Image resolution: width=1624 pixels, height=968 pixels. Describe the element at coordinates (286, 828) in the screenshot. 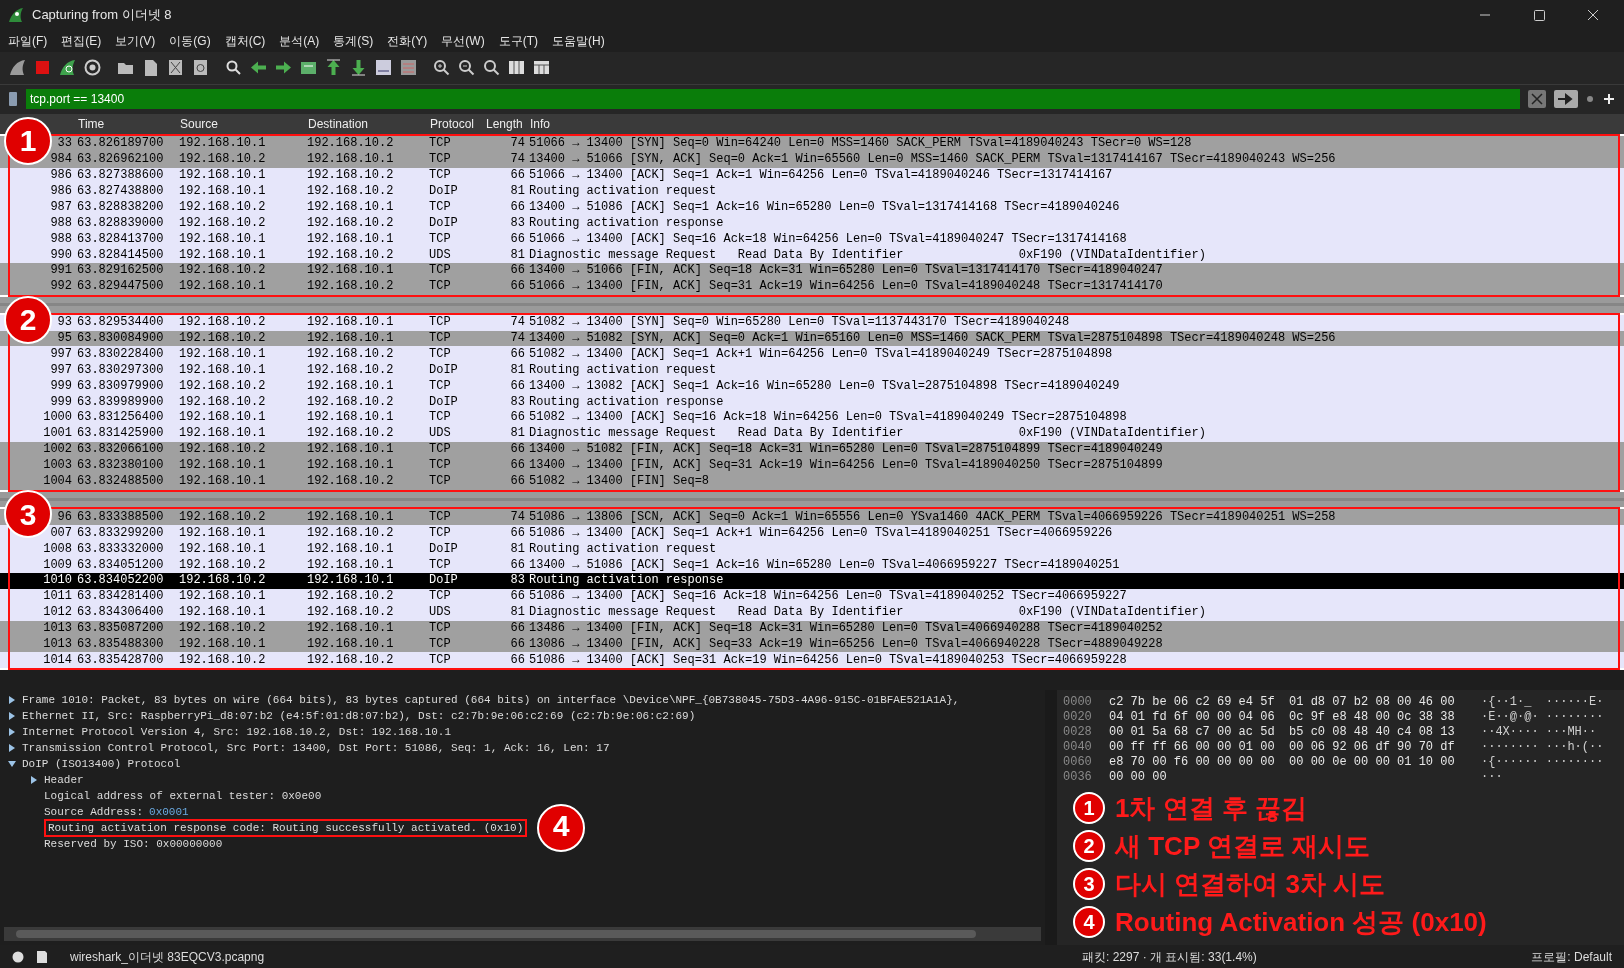

I see `highlighted-detail-text: Routing activation response code: Routing successfully activated. (0x10)` at that location.